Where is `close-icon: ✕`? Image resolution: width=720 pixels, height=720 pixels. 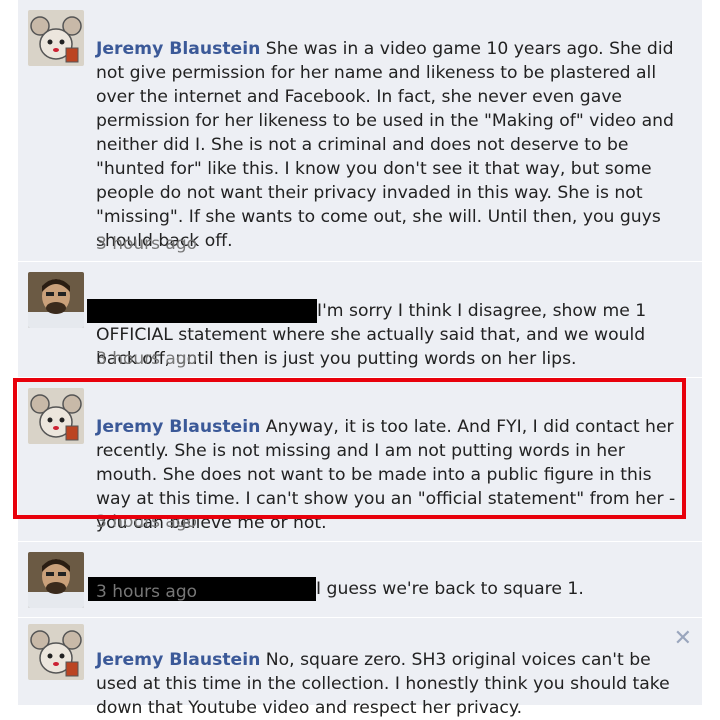
close-icon: ✕ is located at coordinates (683, 638).